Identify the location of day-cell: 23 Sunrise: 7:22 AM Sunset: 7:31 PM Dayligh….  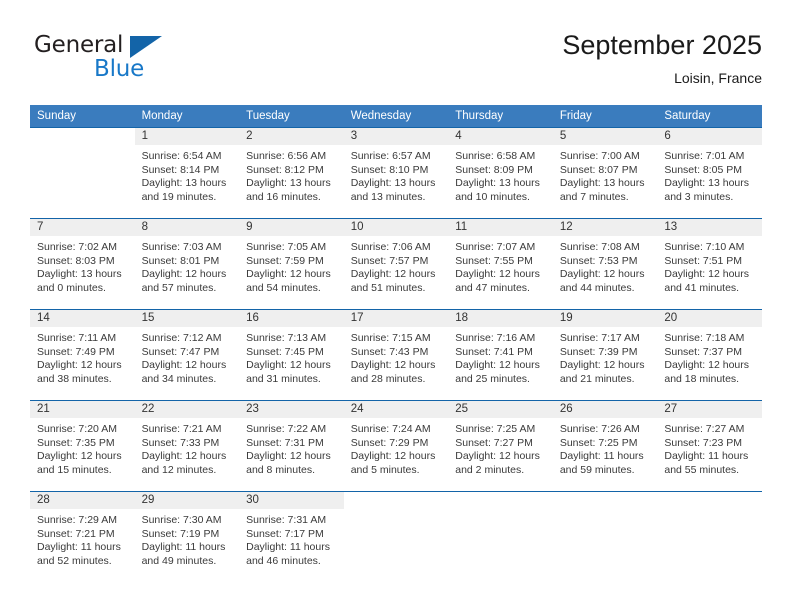
(291, 445).